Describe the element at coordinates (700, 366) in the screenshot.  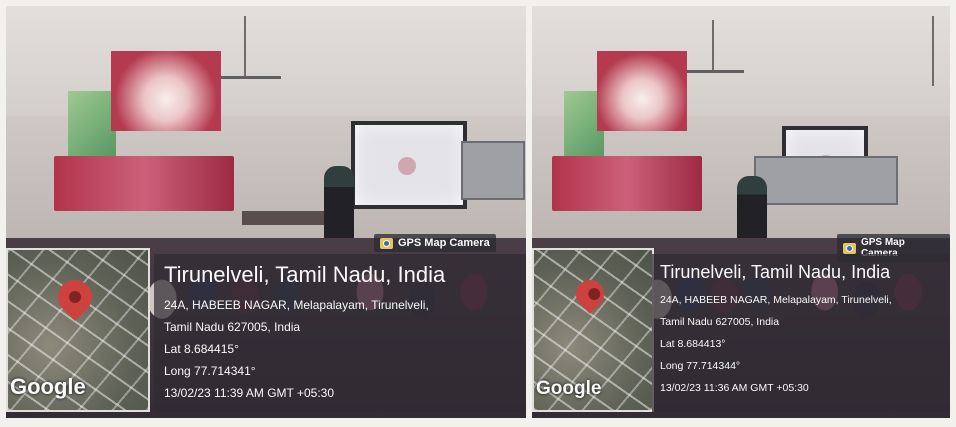
I see `longitude: Long 77.714344°` at that location.